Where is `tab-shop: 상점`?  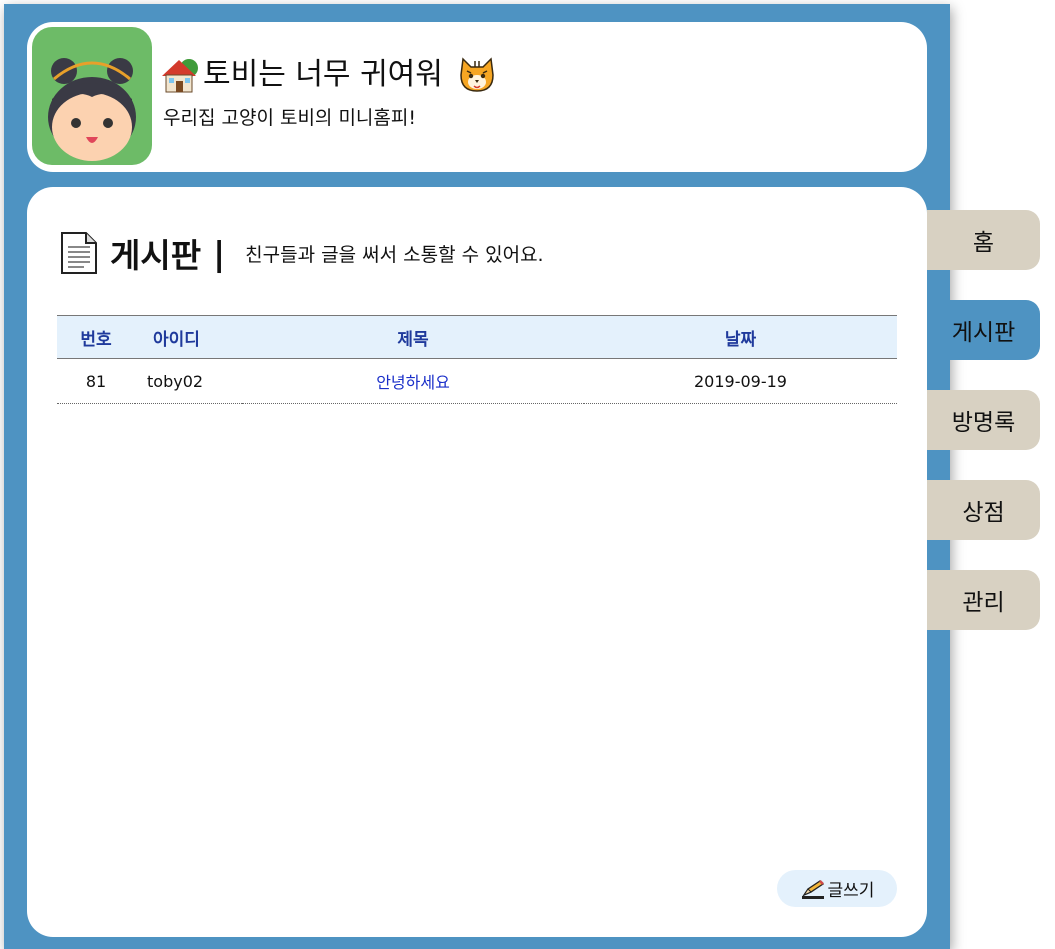 tab-shop: 상점 is located at coordinates (983, 510).